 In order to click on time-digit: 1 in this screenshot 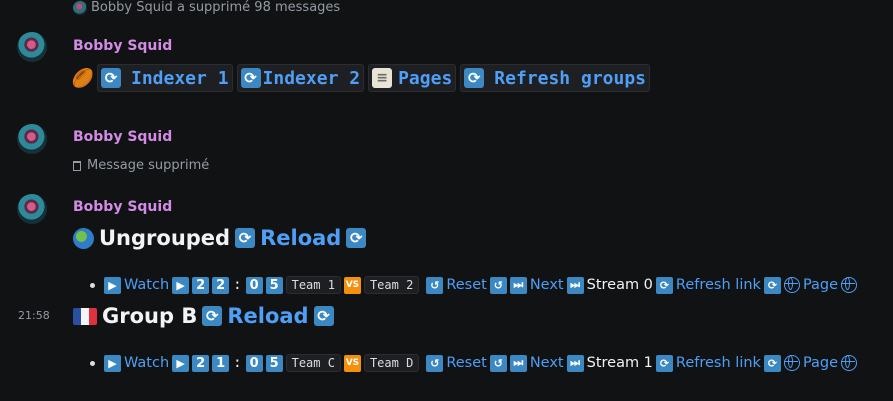, I will do `click(221, 363)`.